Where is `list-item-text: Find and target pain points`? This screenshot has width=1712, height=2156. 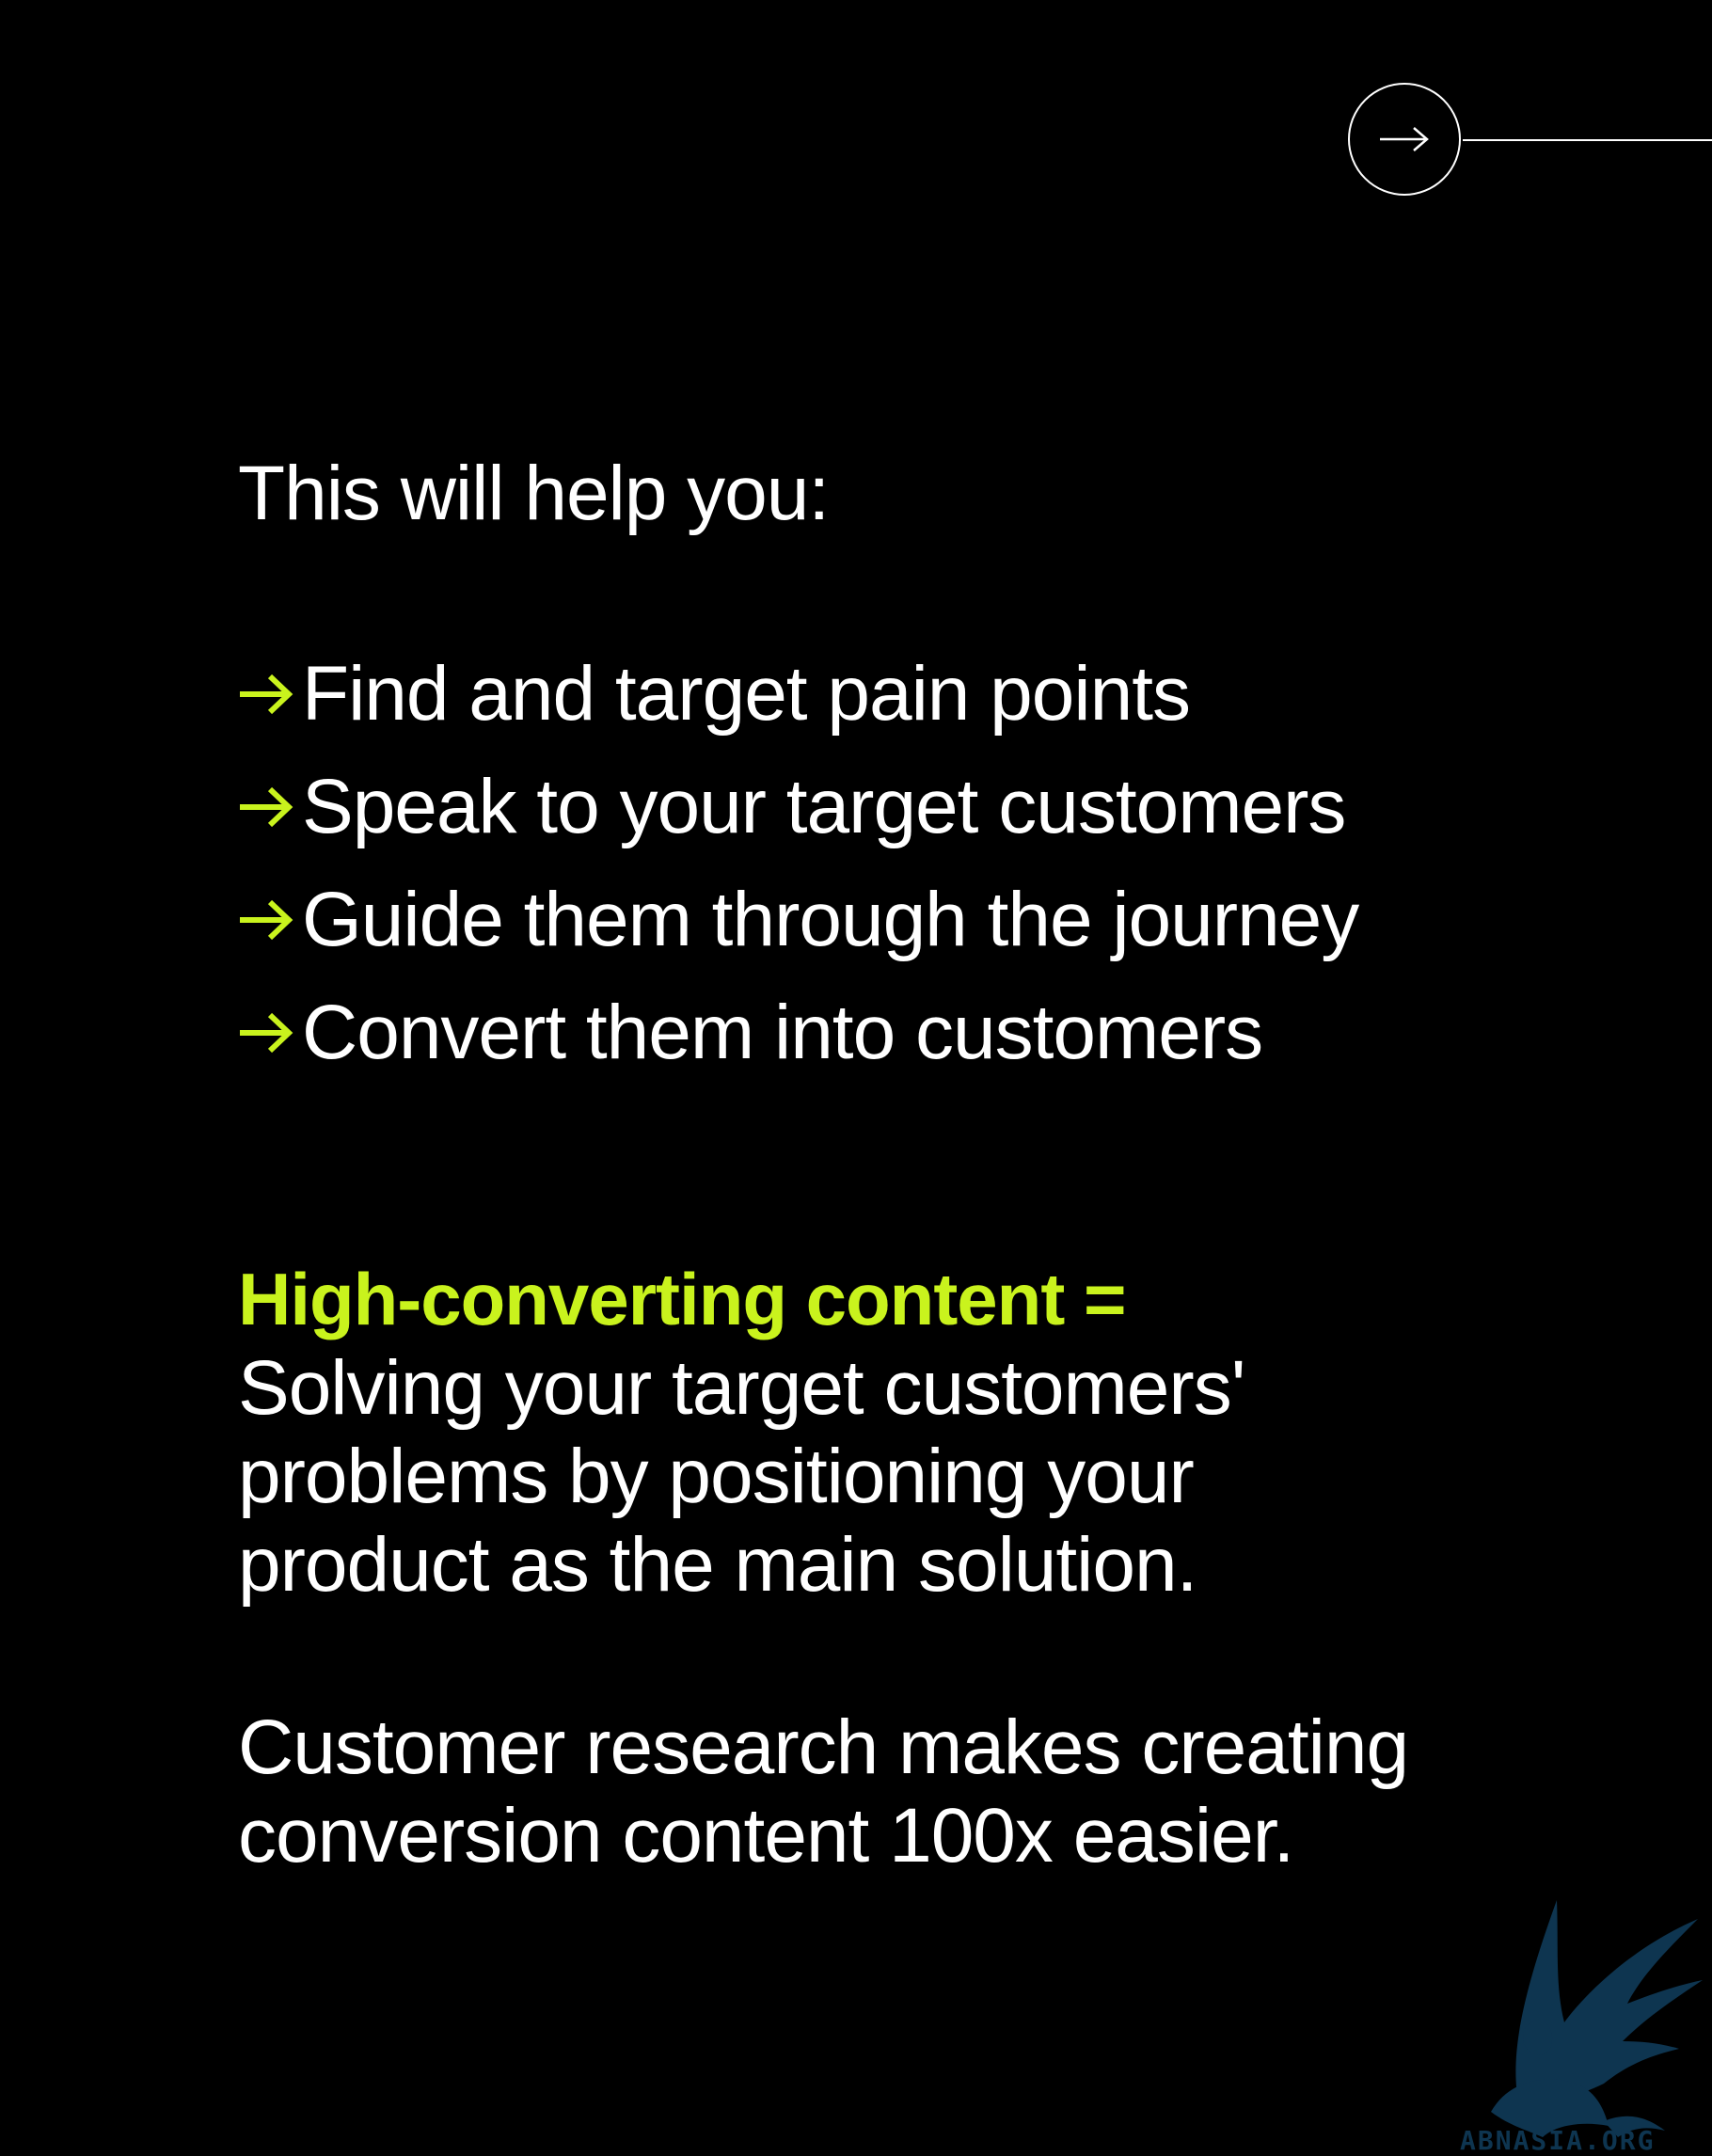
list-item-text: Find and target pain points is located at coordinates (746, 694).